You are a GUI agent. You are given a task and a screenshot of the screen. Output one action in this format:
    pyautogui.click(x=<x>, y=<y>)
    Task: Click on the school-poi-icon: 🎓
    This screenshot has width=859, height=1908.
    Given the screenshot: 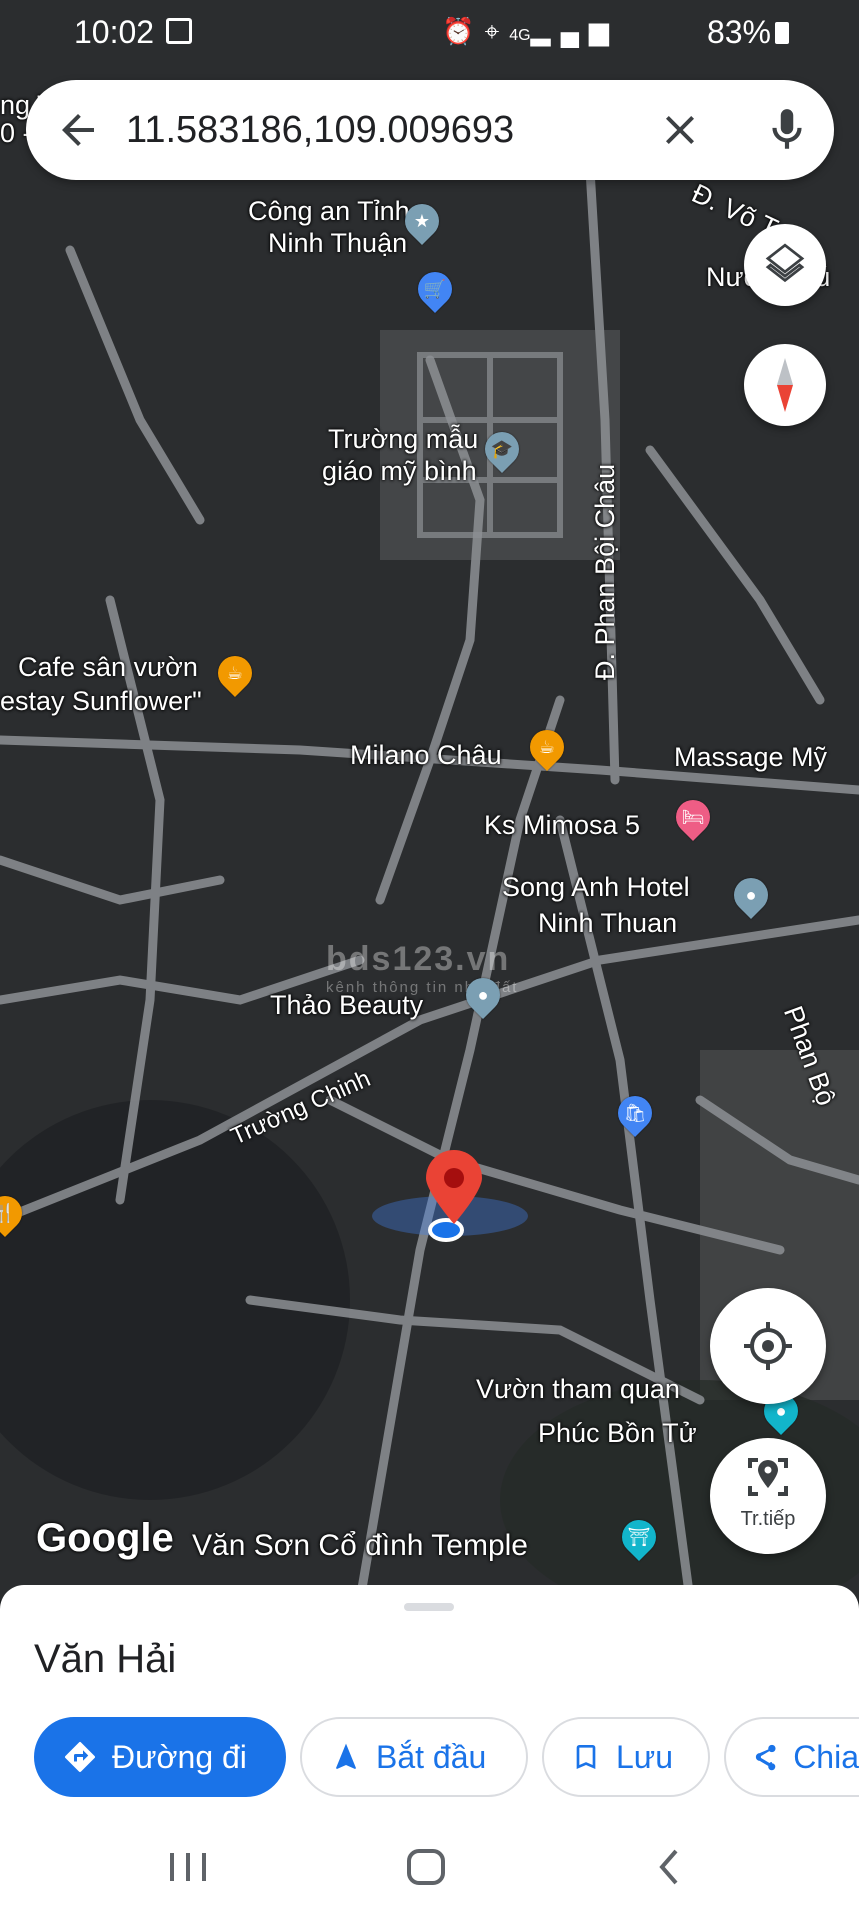 What is the action you would take?
    pyautogui.click(x=502, y=449)
    